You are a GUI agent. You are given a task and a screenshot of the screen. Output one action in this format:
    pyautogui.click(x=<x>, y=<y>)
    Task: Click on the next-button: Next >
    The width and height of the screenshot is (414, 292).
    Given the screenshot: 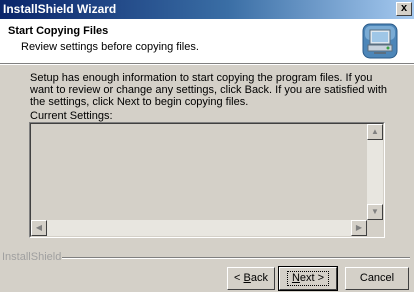 What is the action you would take?
    pyautogui.click(x=308, y=278)
    